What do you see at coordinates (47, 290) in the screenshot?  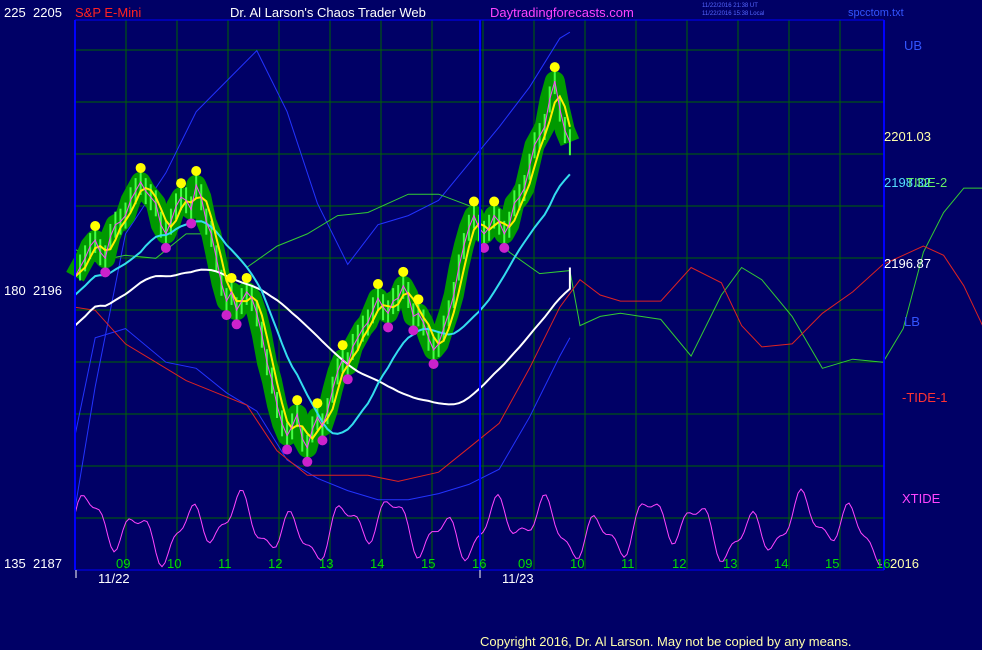 I see `left-price-mid: 2196` at bounding box center [47, 290].